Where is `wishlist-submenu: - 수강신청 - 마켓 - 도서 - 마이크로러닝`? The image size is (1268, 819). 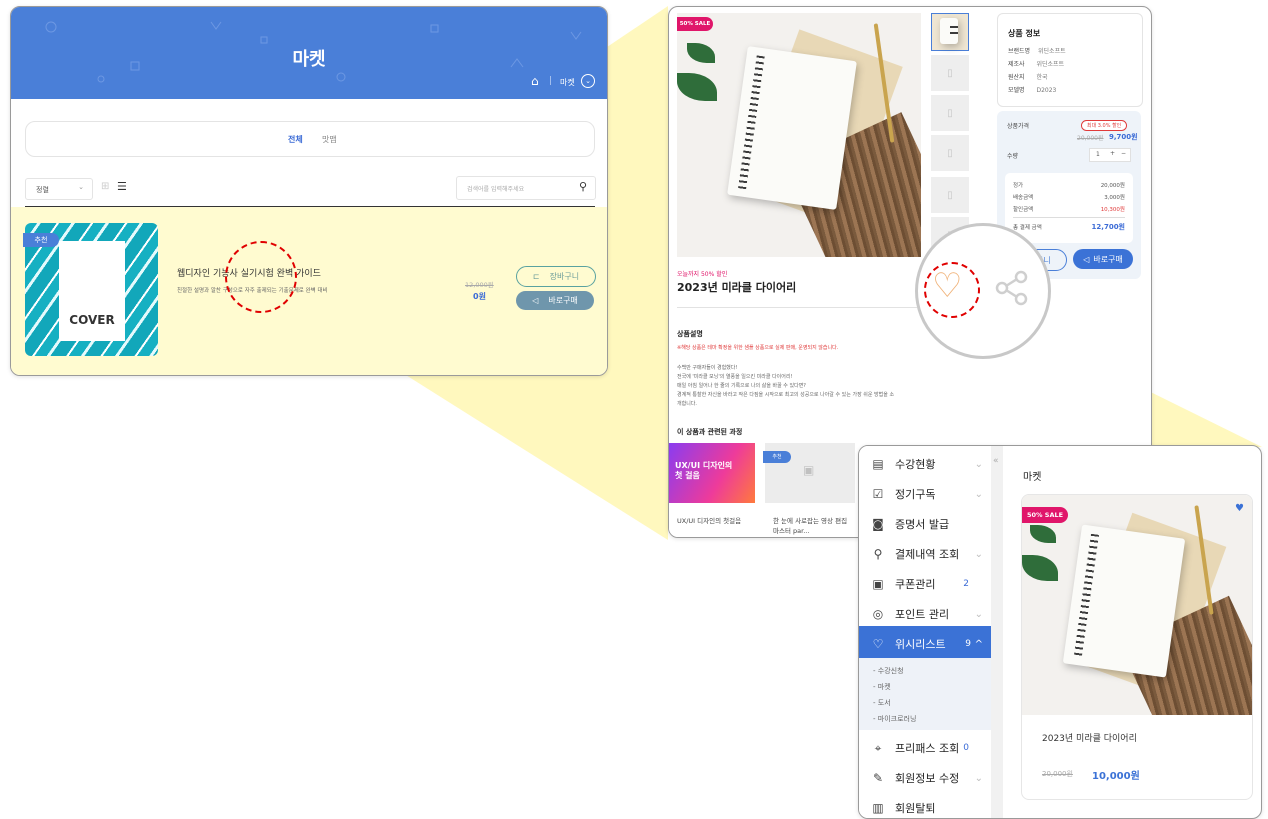
wishlist-submenu: - 수강신청 - 마켓 - 도서 - 마이크로러닝 is located at coordinates (925, 694).